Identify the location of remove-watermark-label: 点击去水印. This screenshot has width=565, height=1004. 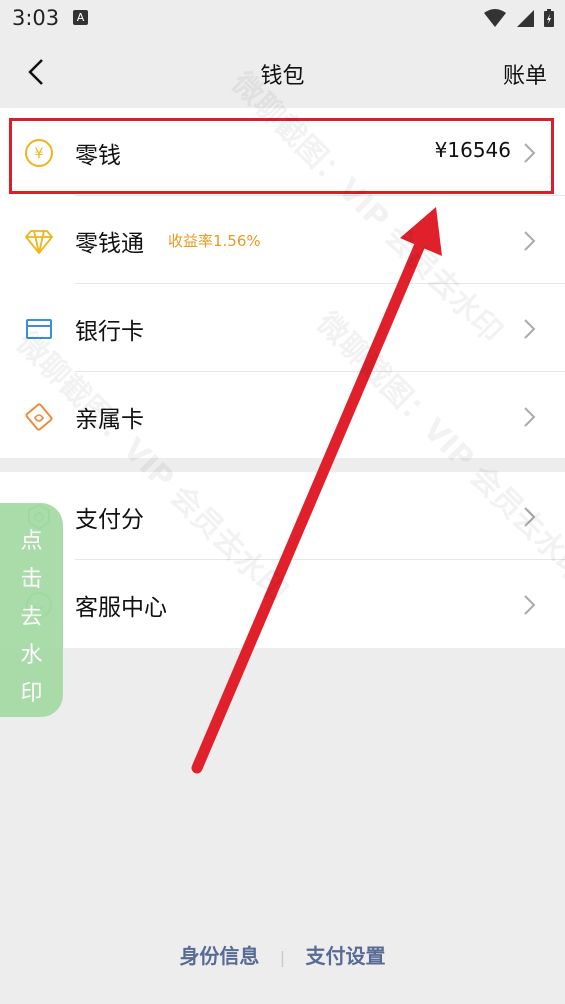
(31, 617).